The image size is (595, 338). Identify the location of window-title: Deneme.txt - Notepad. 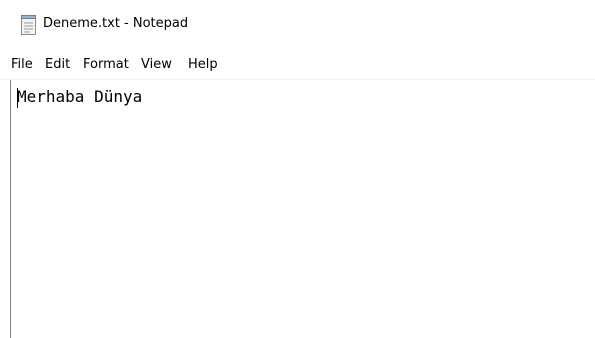
(116, 23).